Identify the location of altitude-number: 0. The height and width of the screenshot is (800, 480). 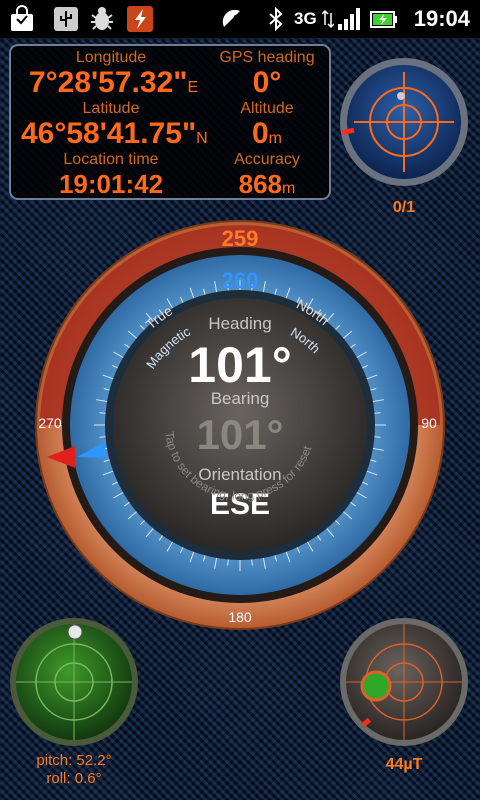
(260, 133).